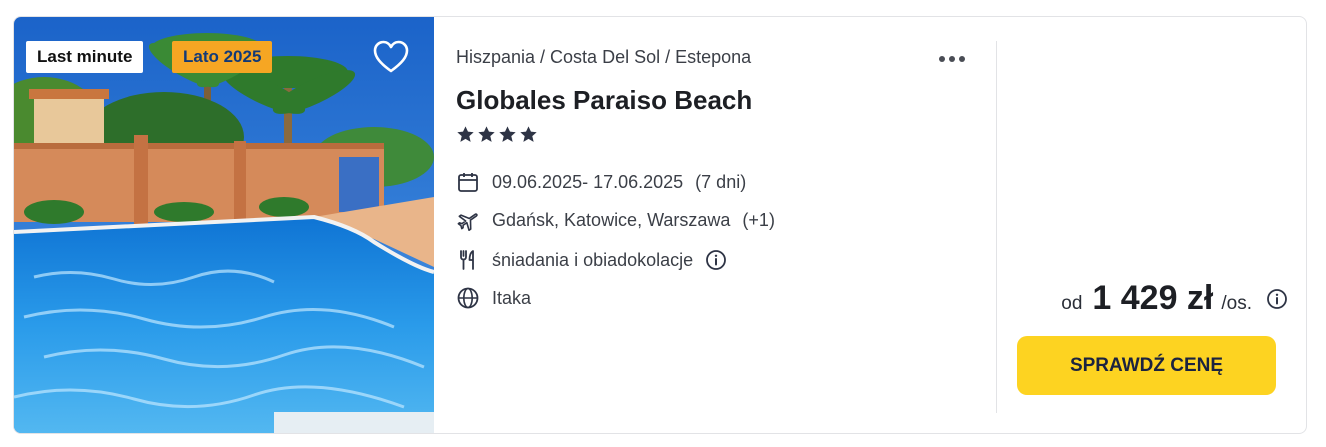 This screenshot has width=1326, height=447. I want to click on dates-text: 09.06.2025- 17.06.2025, so click(588, 181).